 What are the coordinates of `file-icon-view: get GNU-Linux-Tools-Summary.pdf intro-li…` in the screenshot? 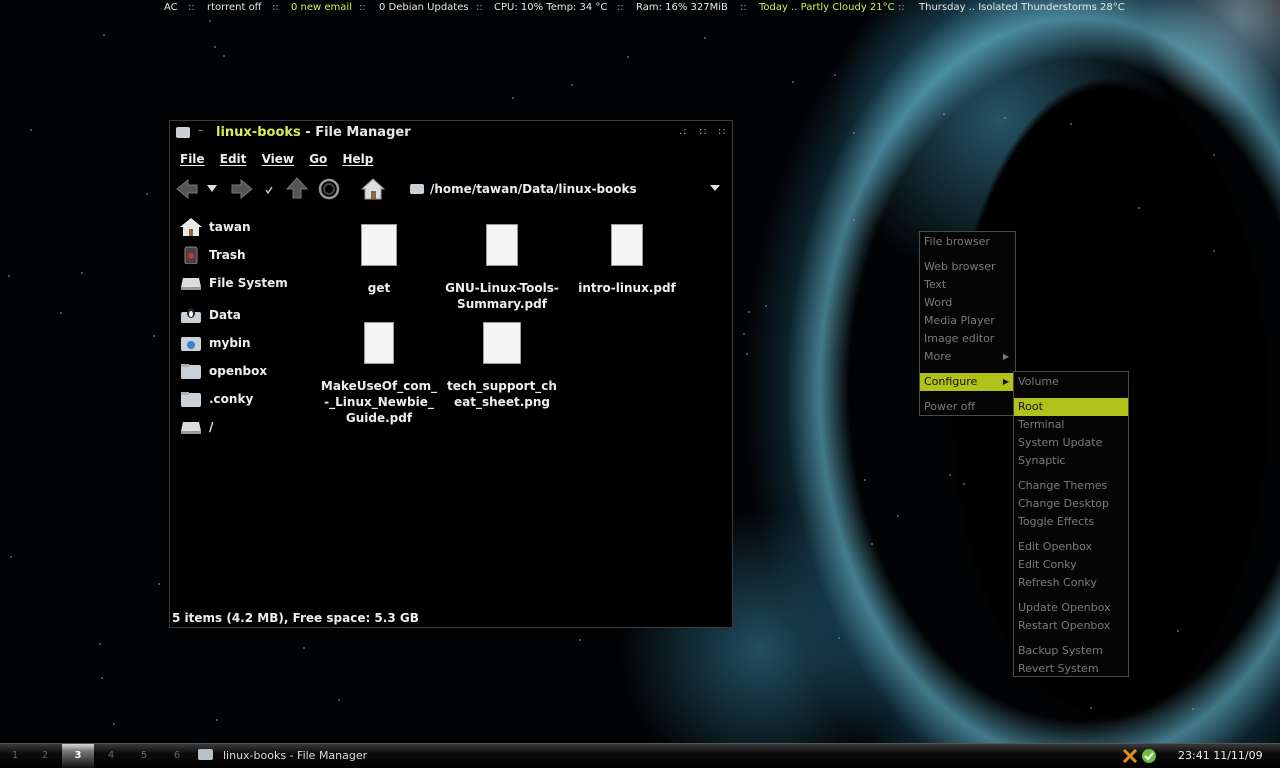 It's located at (520, 371).